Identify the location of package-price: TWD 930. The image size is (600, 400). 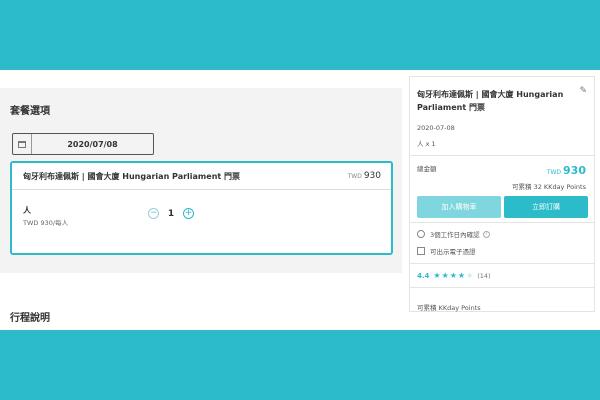
(364, 176).